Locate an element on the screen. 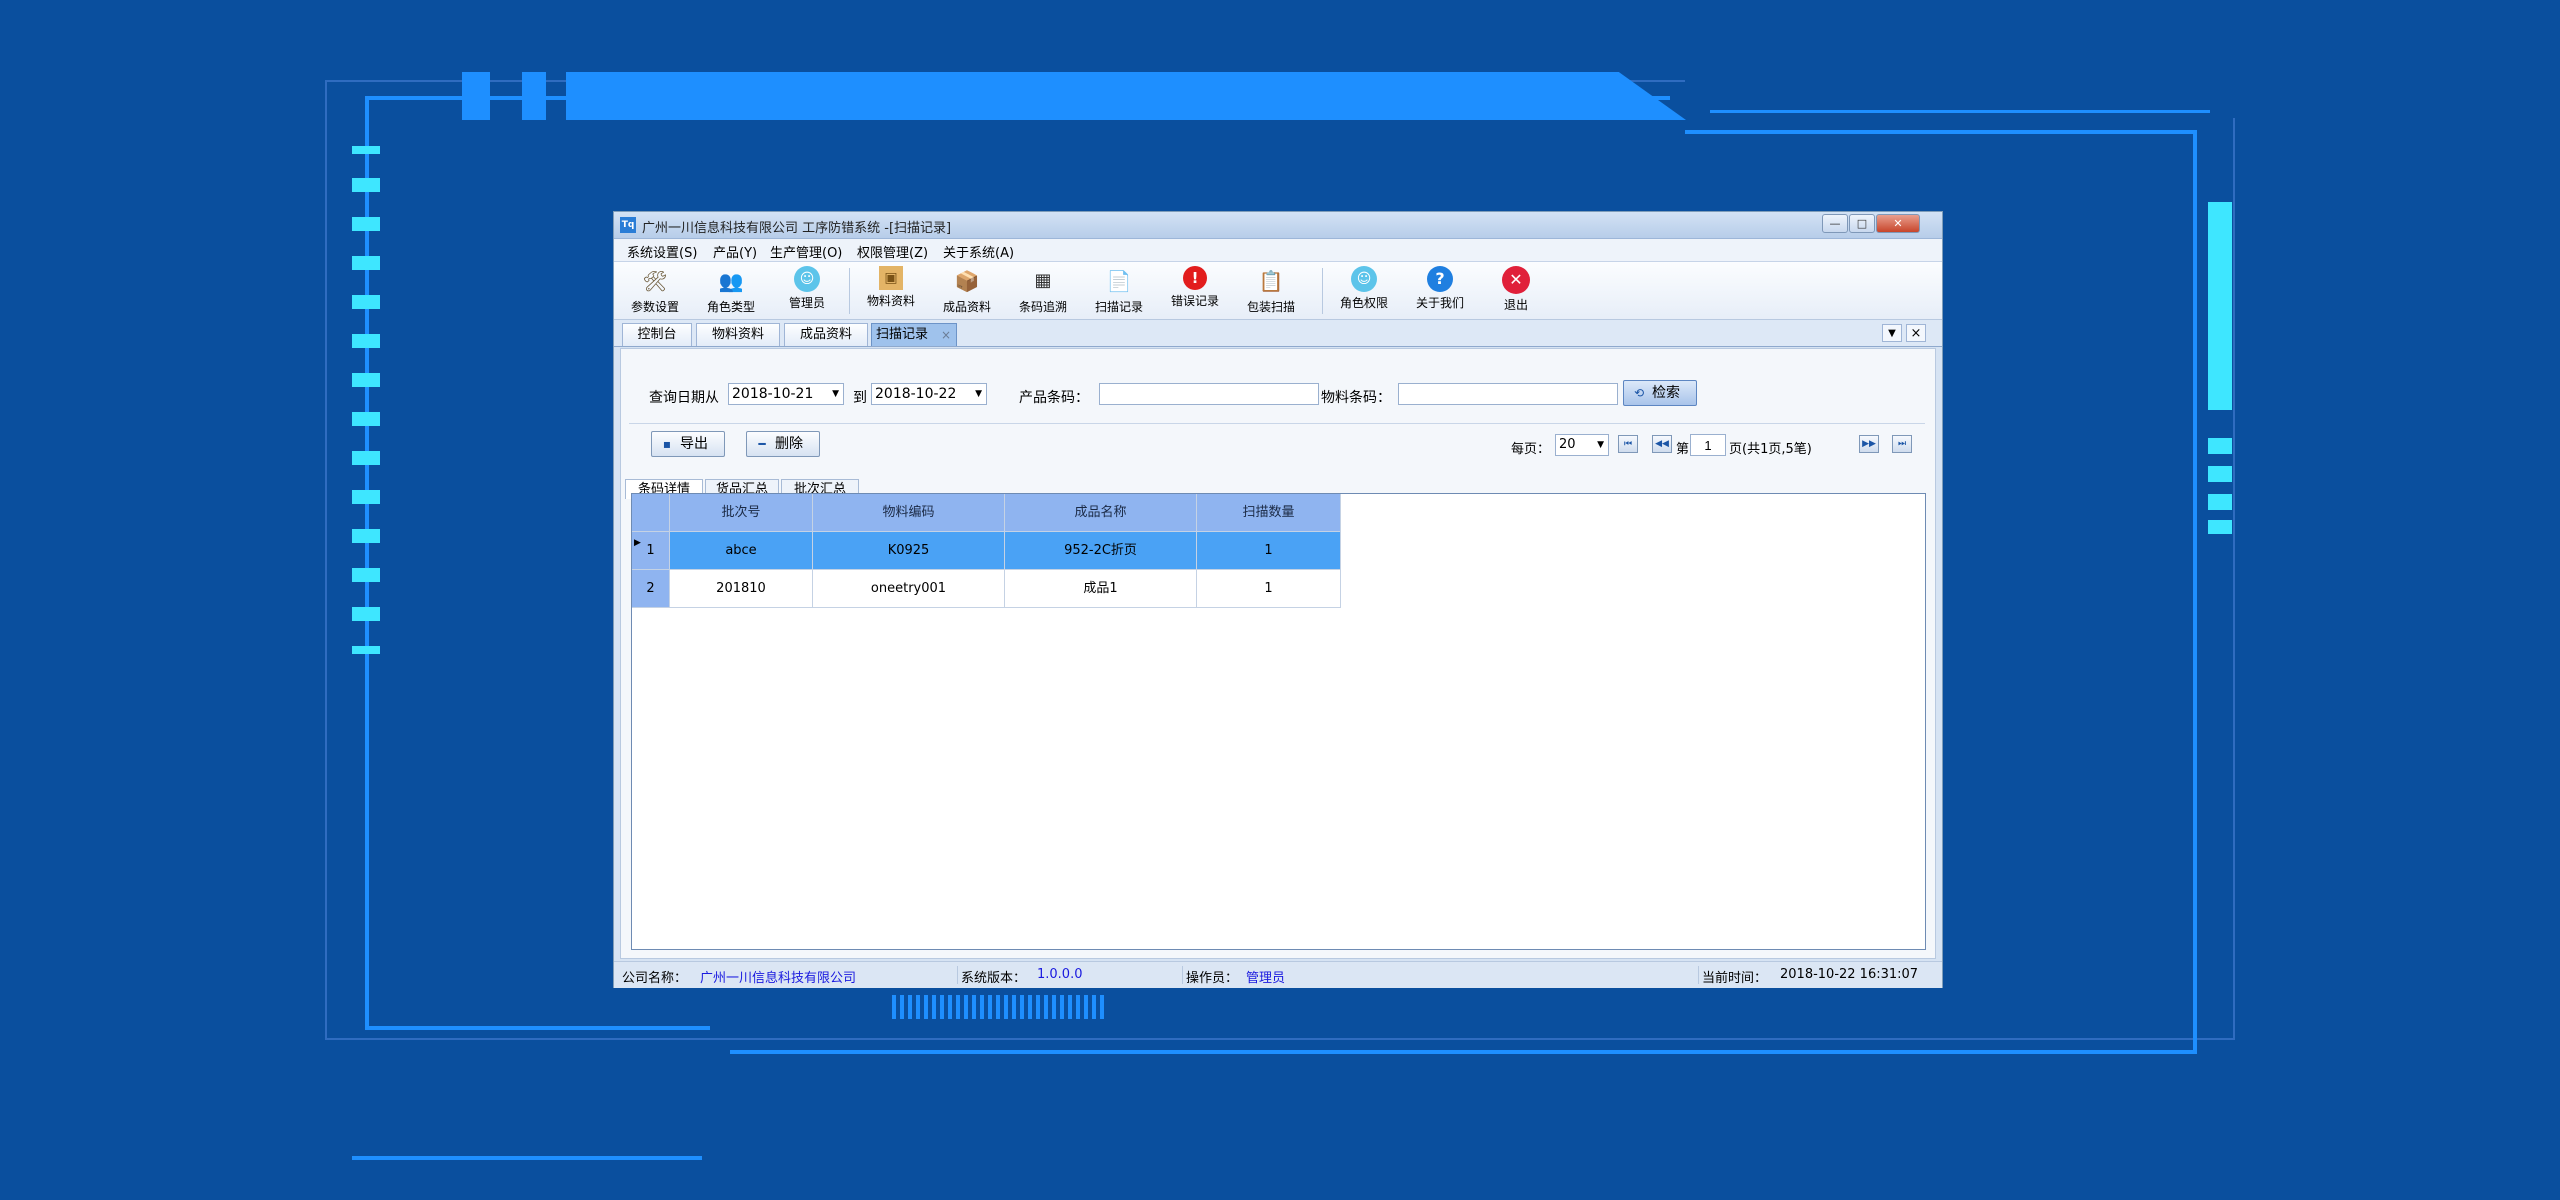 Image resolution: width=2560 pixels, height=1200 pixels. tab-console: 控制台 is located at coordinates (657, 334).